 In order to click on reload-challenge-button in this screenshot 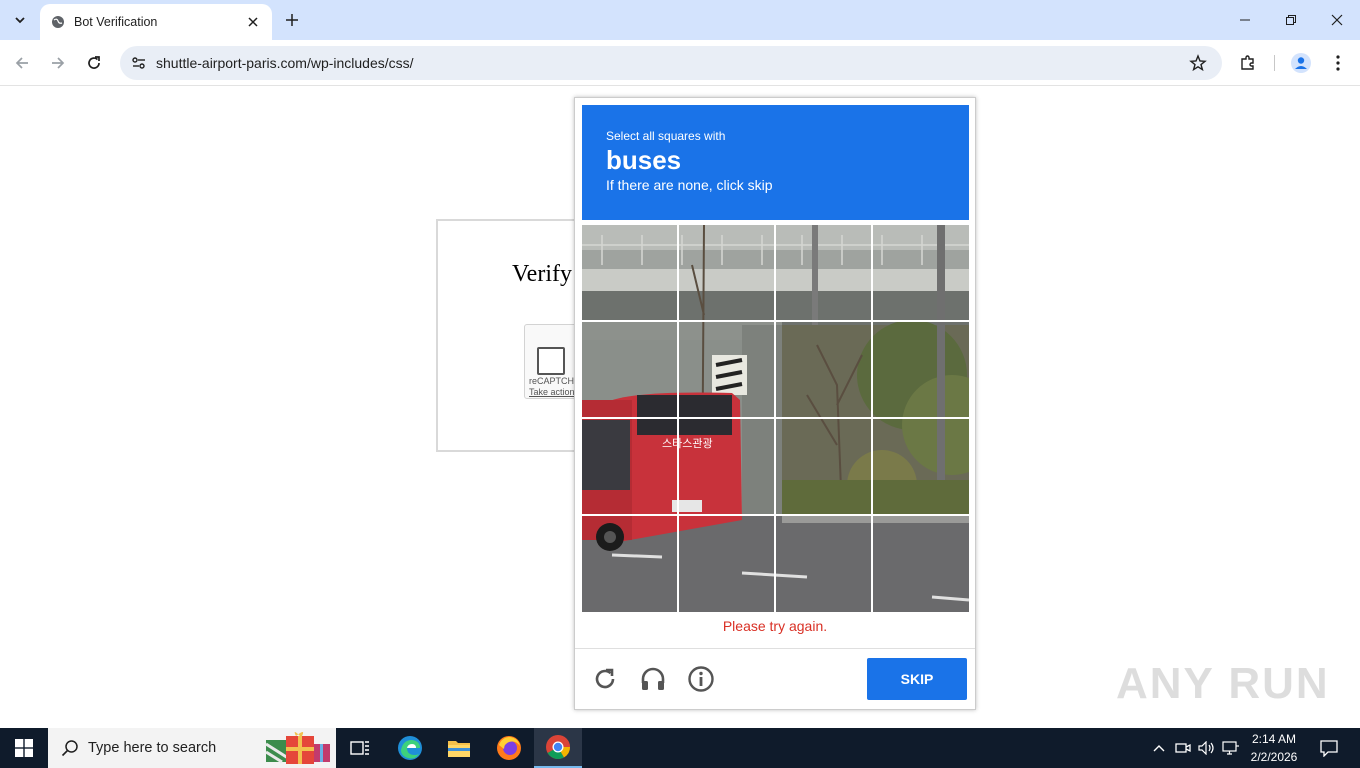, I will do `click(605, 679)`.